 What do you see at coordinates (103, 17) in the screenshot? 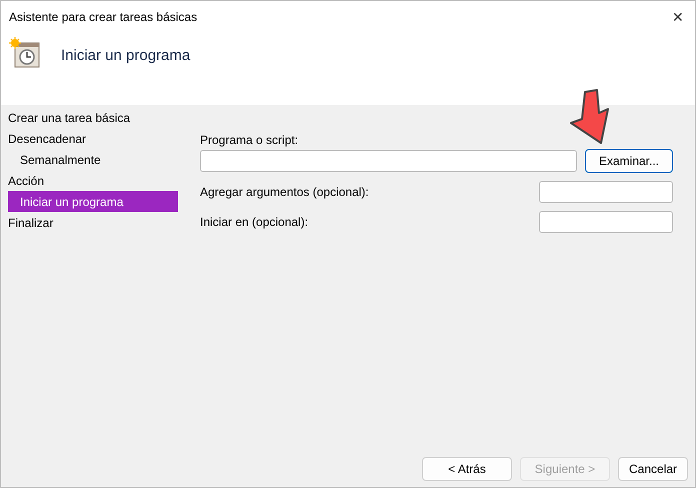
I see `window-title: Asistente para crear tareas básicas` at bounding box center [103, 17].